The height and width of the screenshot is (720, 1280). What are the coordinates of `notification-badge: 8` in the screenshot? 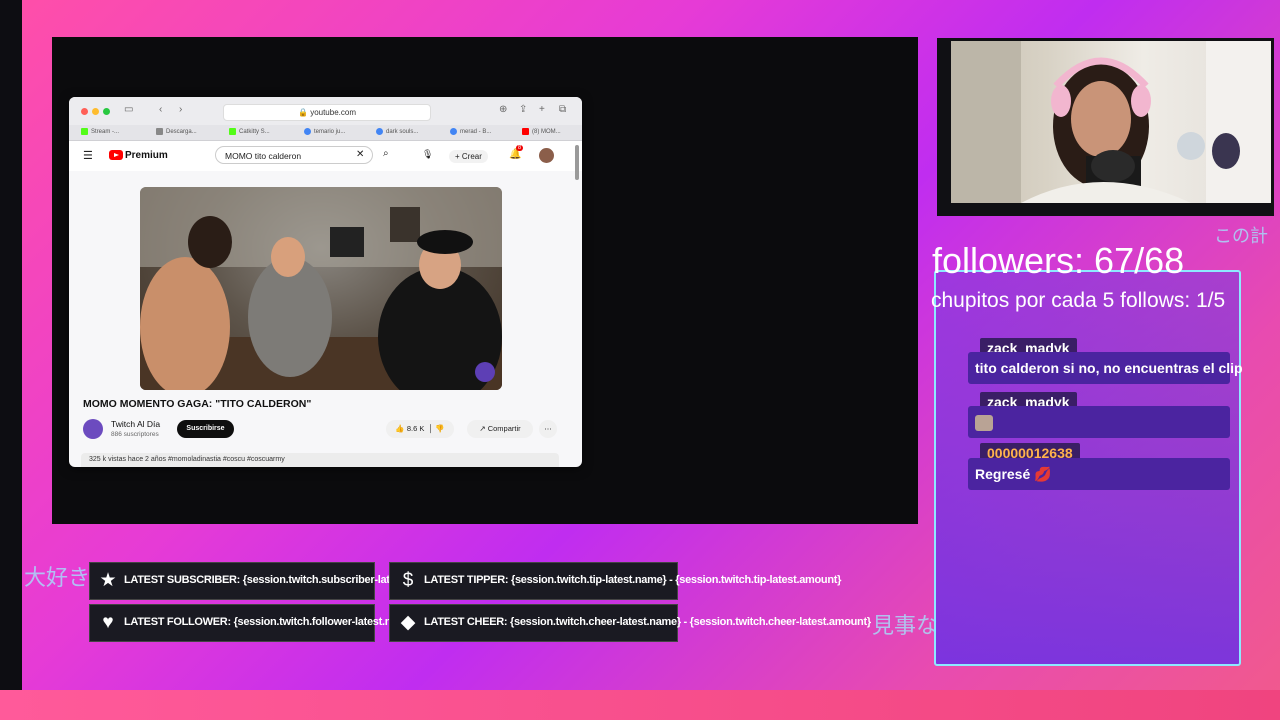 It's located at (520, 148).